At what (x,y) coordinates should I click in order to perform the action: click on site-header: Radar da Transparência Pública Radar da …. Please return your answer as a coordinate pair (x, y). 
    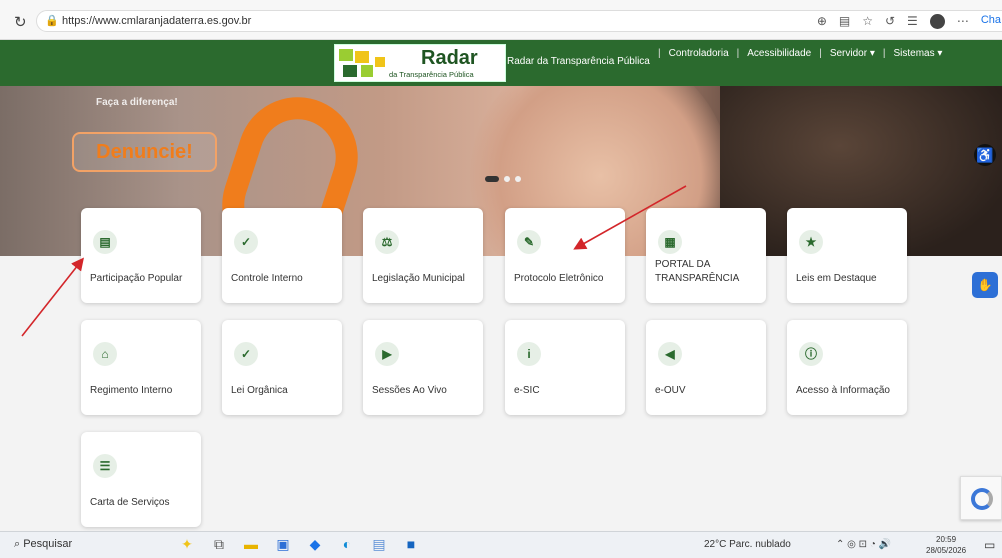
    Looking at the image, I should click on (501, 63).